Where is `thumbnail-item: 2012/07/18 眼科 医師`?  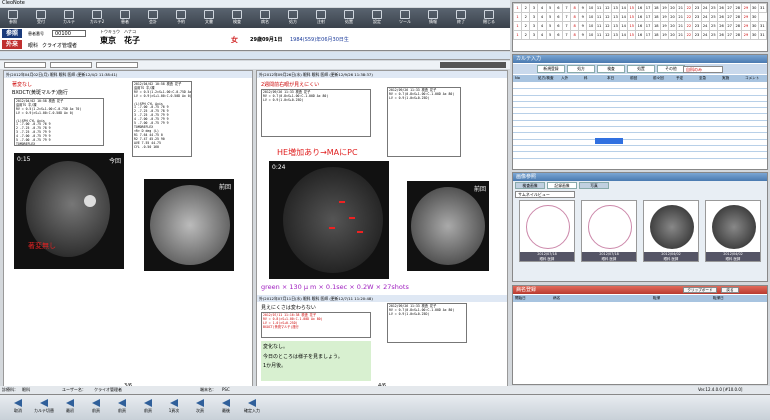 thumbnail-item: 2012/07/18 眼科 医師 is located at coordinates (547, 231).